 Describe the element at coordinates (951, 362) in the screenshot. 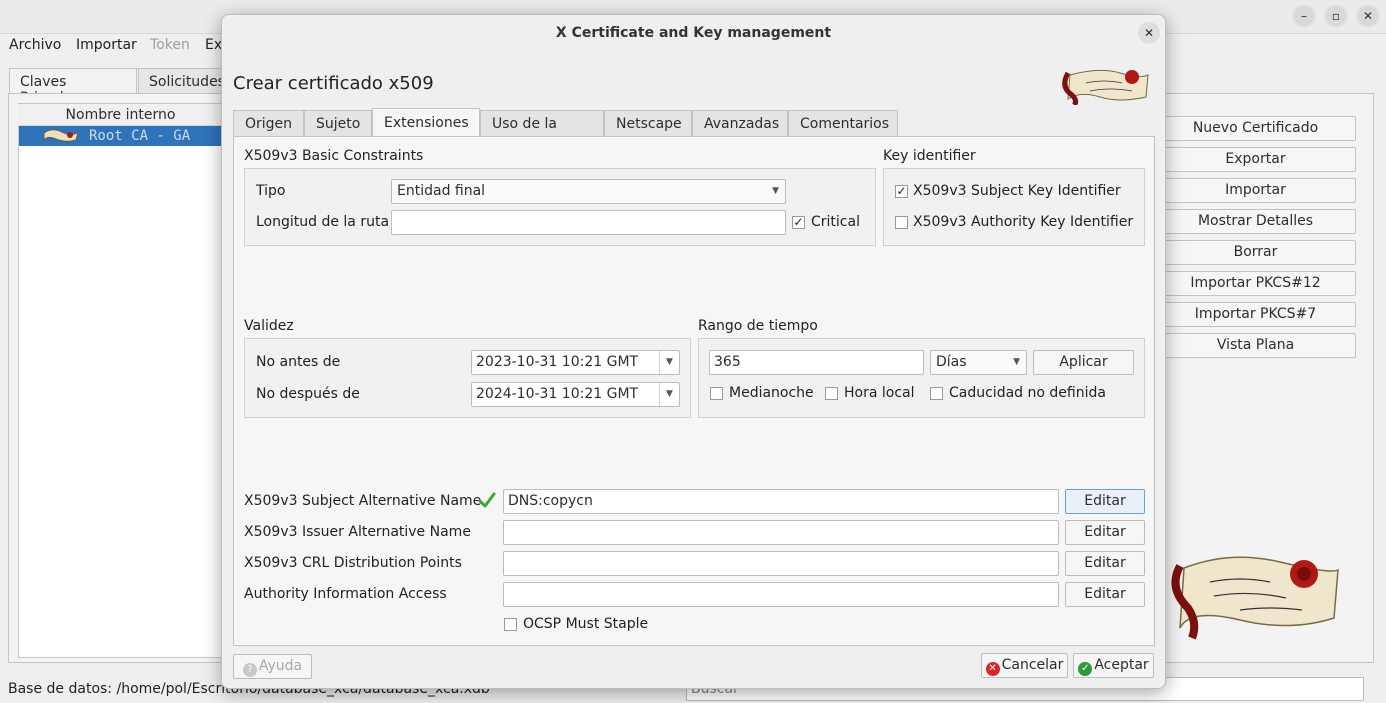

I see `range-unit-value: Días` at that location.